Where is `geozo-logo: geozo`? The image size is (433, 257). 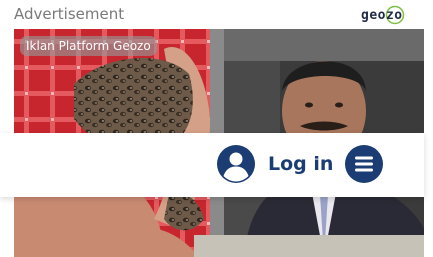 geozo-logo: geozo is located at coordinates (384, 15).